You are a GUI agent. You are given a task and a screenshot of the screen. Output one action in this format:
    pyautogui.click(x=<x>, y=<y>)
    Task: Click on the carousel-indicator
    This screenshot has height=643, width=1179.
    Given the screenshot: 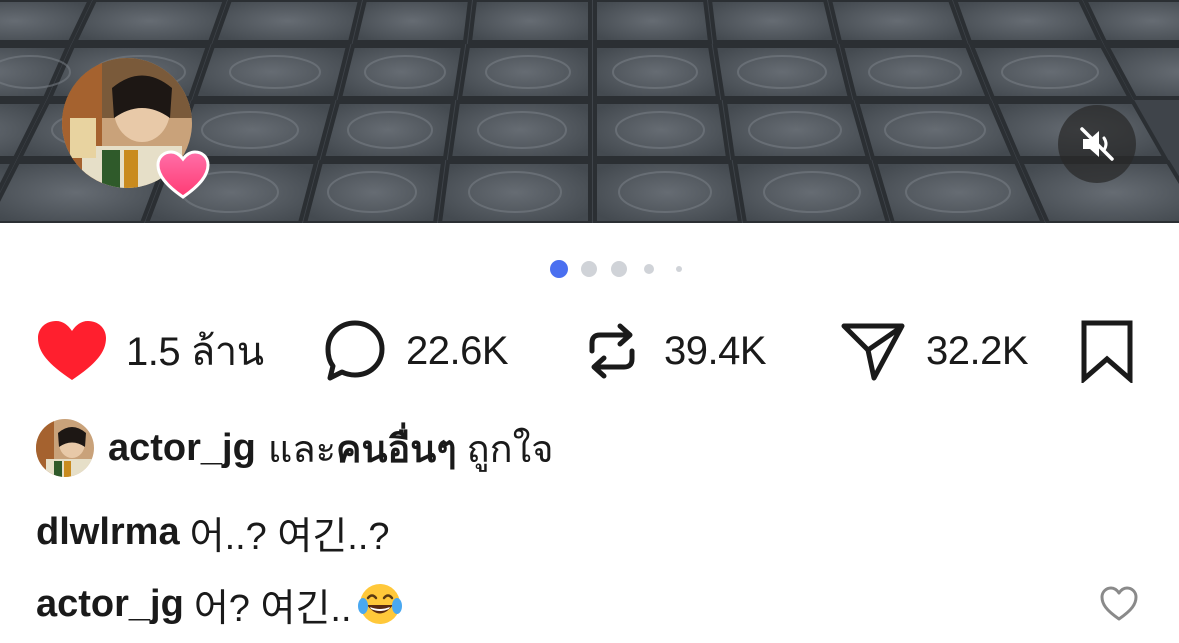 What is the action you would take?
    pyautogui.click(x=589, y=269)
    